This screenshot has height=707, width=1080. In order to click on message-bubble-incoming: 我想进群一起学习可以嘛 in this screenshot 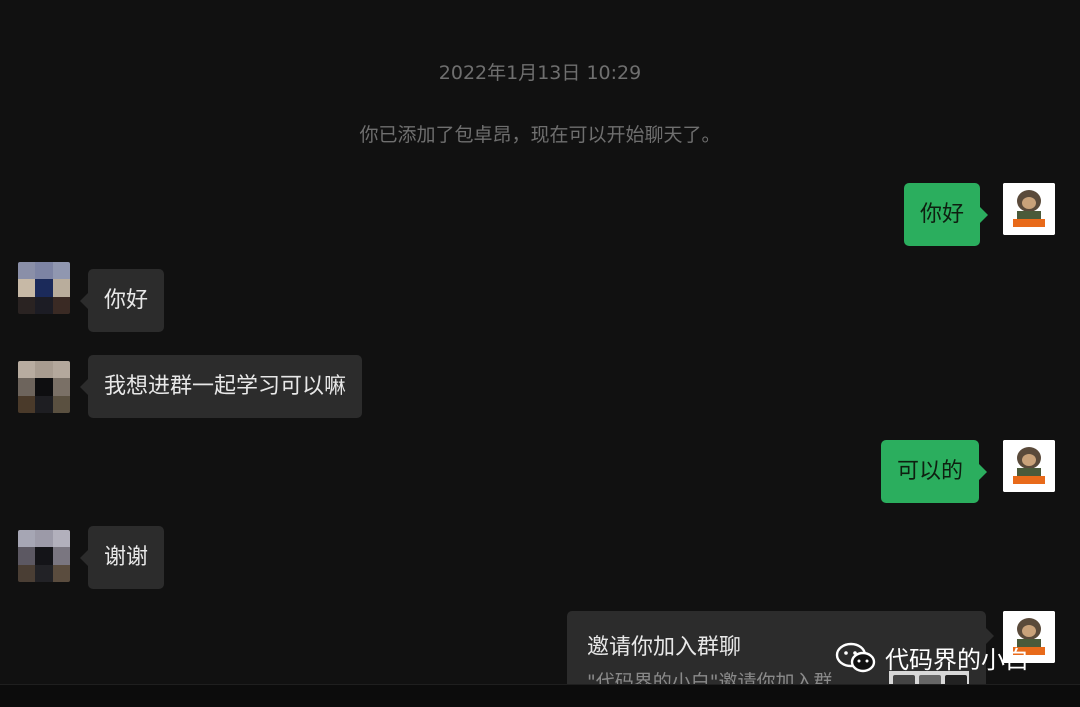, I will do `click(221, 386)`.